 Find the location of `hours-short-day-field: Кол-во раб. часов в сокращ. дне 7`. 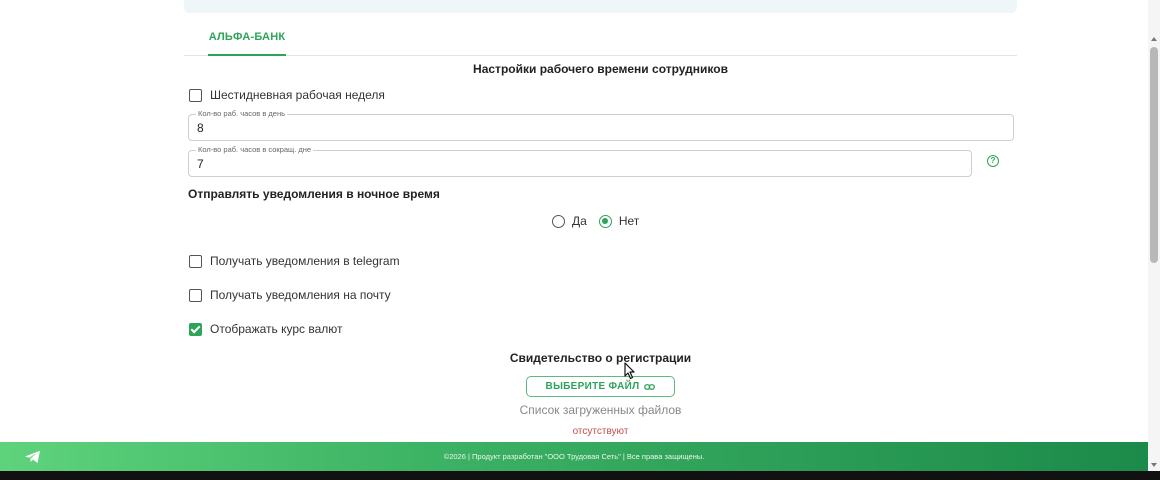

hours-short-day-field: Кол-во раб. часов в сокращ. дне 7 is located at coordinates (580, 161).